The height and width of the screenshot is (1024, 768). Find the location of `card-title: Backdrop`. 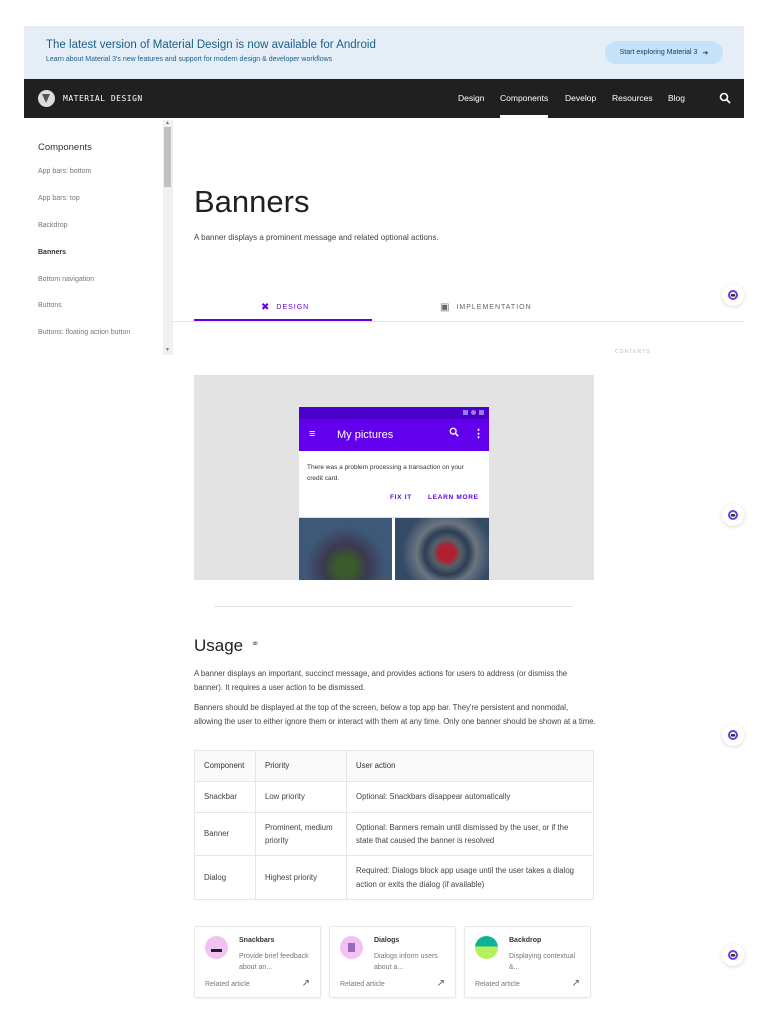

card-title: Backdrop is located at coordinates (525, 940).